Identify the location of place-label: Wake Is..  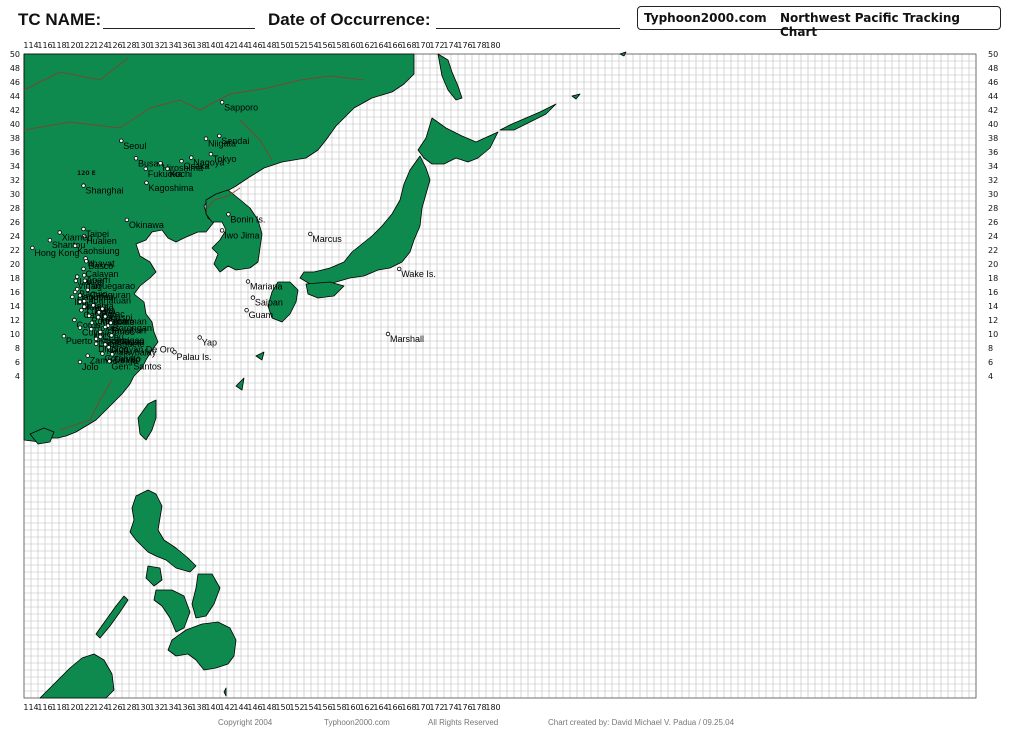
(418, 274).